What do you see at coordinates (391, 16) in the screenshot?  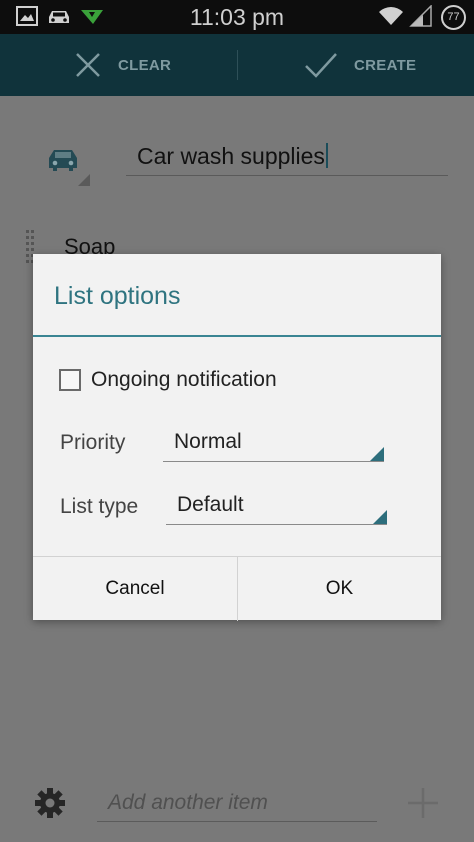 I see `wifi-icon` at bounding box center [391, 16].